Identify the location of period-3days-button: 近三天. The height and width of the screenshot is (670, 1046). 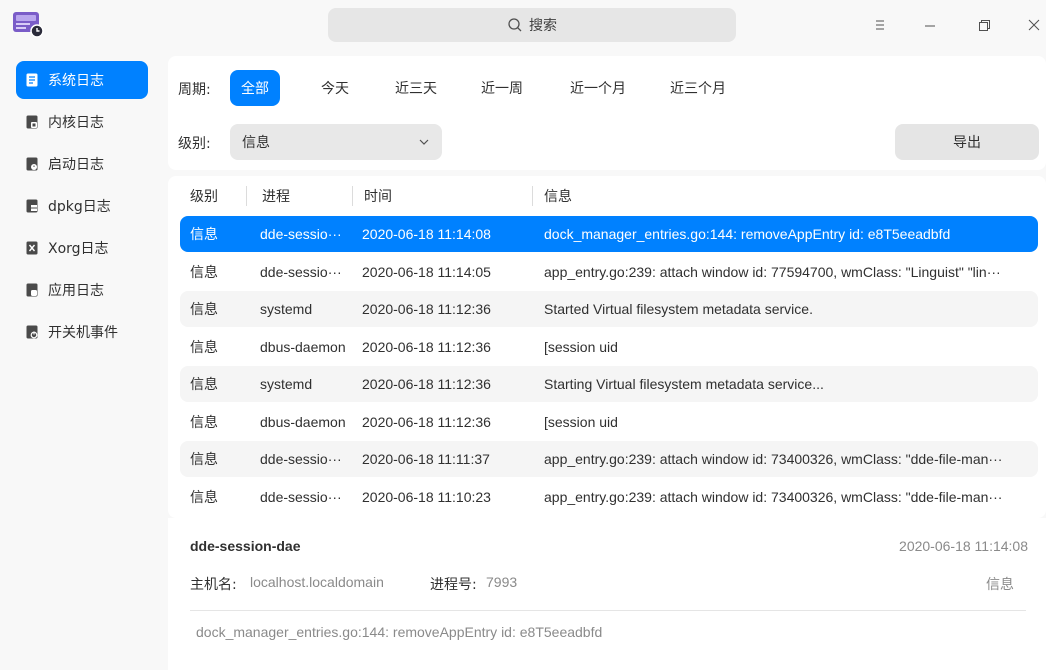
(416, 88).